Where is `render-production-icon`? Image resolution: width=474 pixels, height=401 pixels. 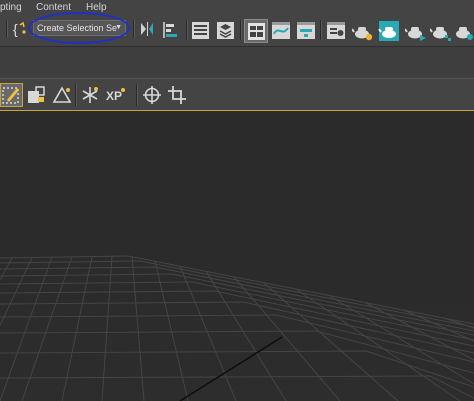 render-production-icon is located at coordinates (441, 32).